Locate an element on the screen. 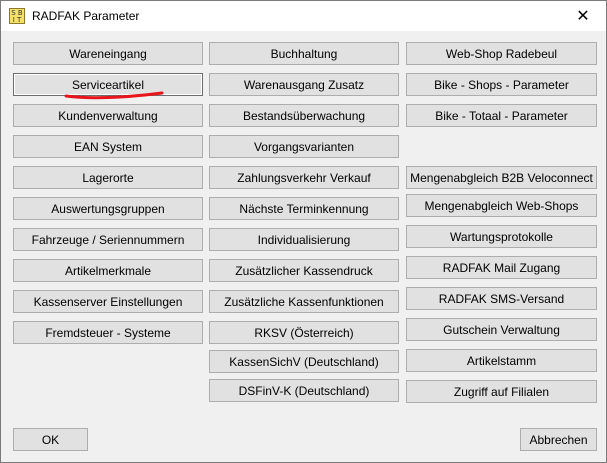  wartungsprotokolle-button: Wartungsprotokolle is located at coordinates (501, 236).